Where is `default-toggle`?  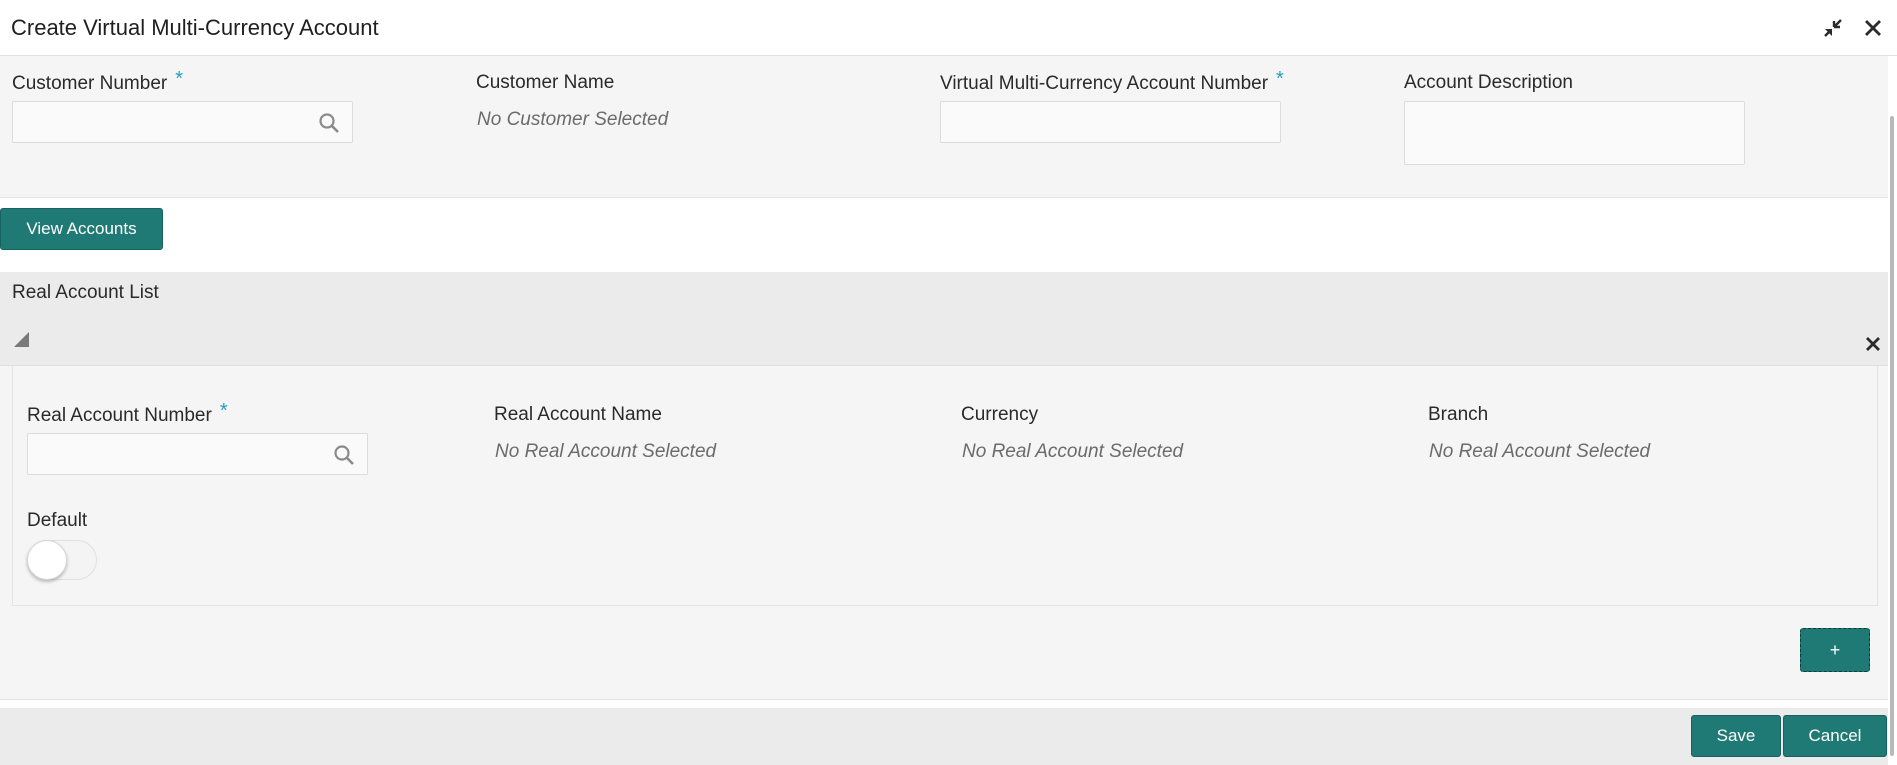
default-toggle is located at coordinates (62, 560).